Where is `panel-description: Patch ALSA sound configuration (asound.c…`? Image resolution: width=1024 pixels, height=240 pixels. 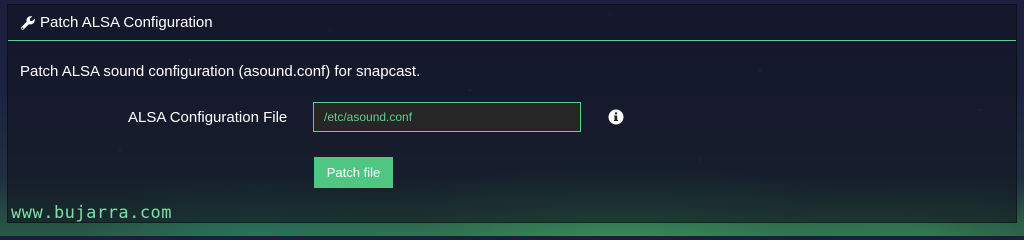
panel-description: Patch ALSA sound configuration (asound.c… is located at coordinates (220, 71).